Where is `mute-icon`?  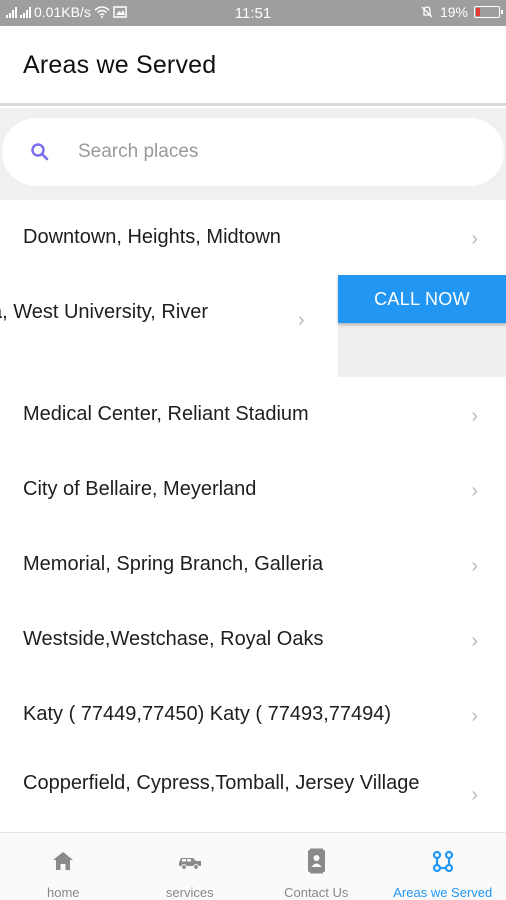 mute-icon is located at coordinates (427, 12).